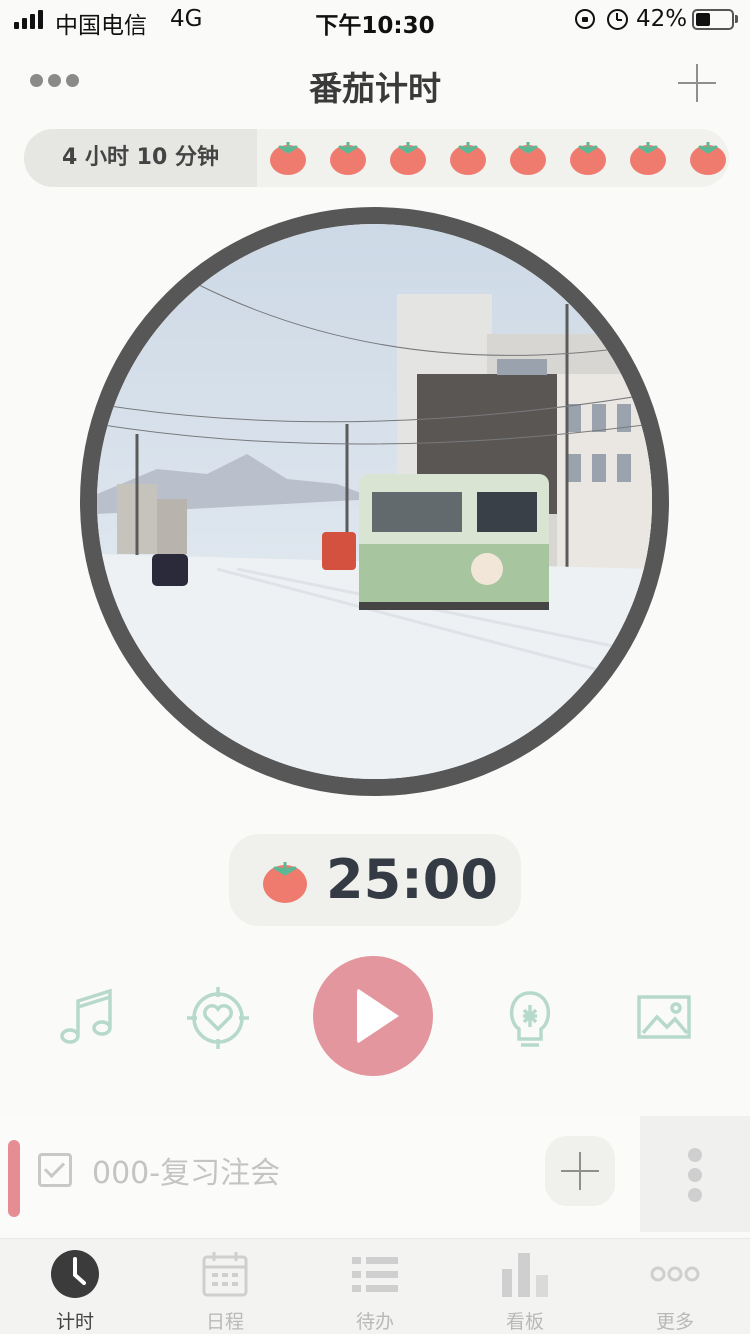  I want to click on tomato-summary-bar: 4 小时 10 分钟, so click(376, 158).